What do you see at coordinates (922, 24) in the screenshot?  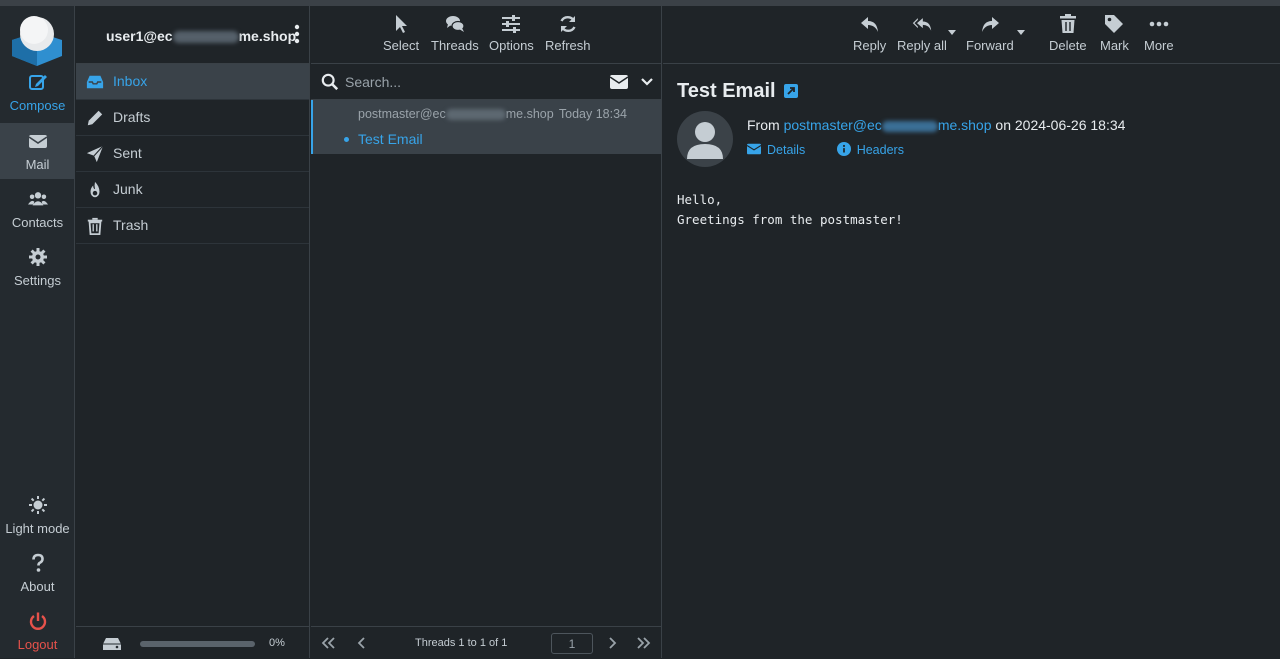 I see `reply-all-icon` at bounding box center [922, 24].